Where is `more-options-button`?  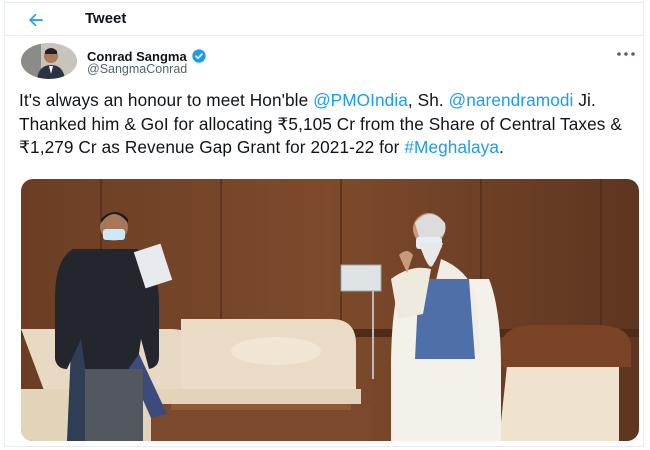 more-options-button is located at coordinates (626, 54).